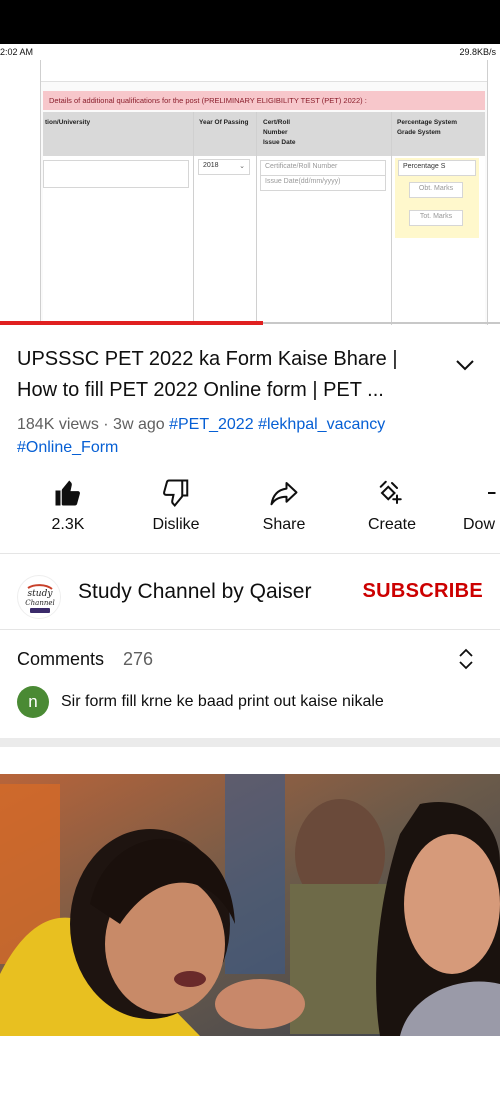 The width and height of the screenshot is (500, 1111). Describe the element at coordinates (427, 122) in the screenshot. I see `col-pct-line1: Percentage System` at that location.